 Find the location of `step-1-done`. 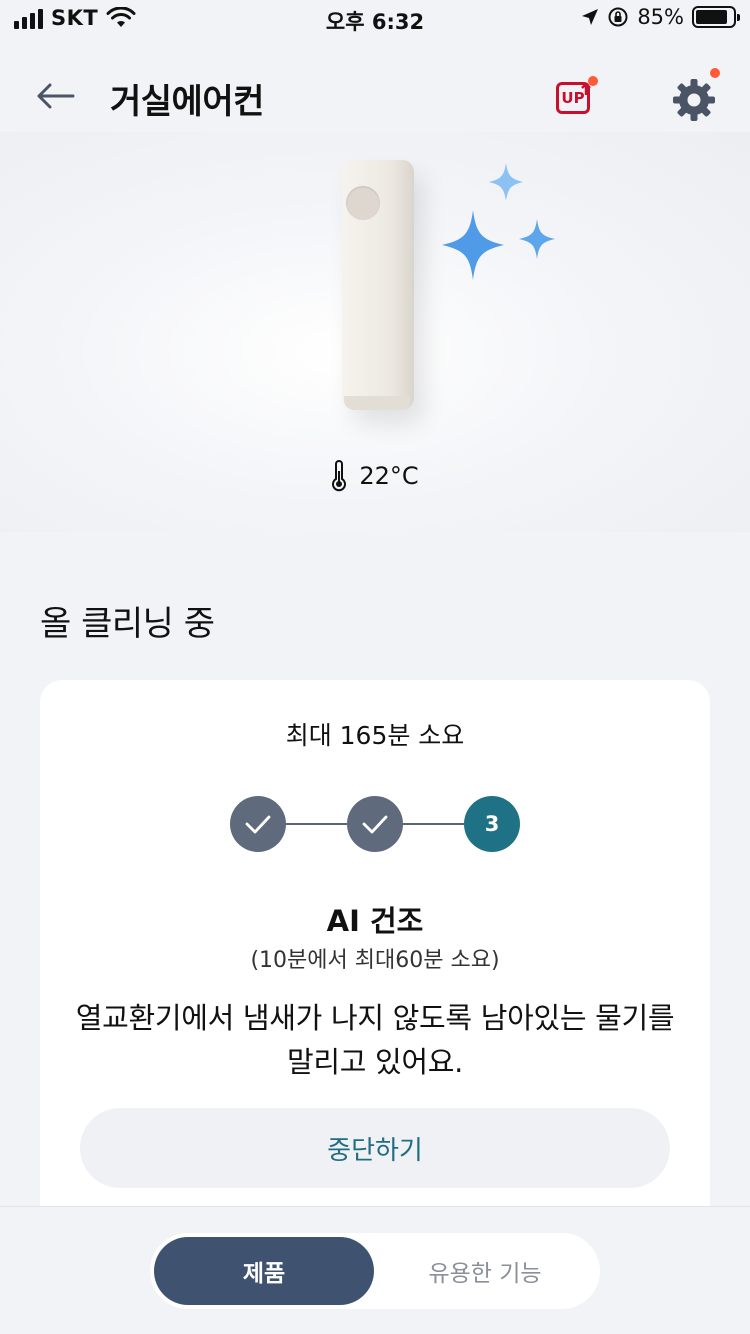

step-1-done is located at coordinates (258, 824).